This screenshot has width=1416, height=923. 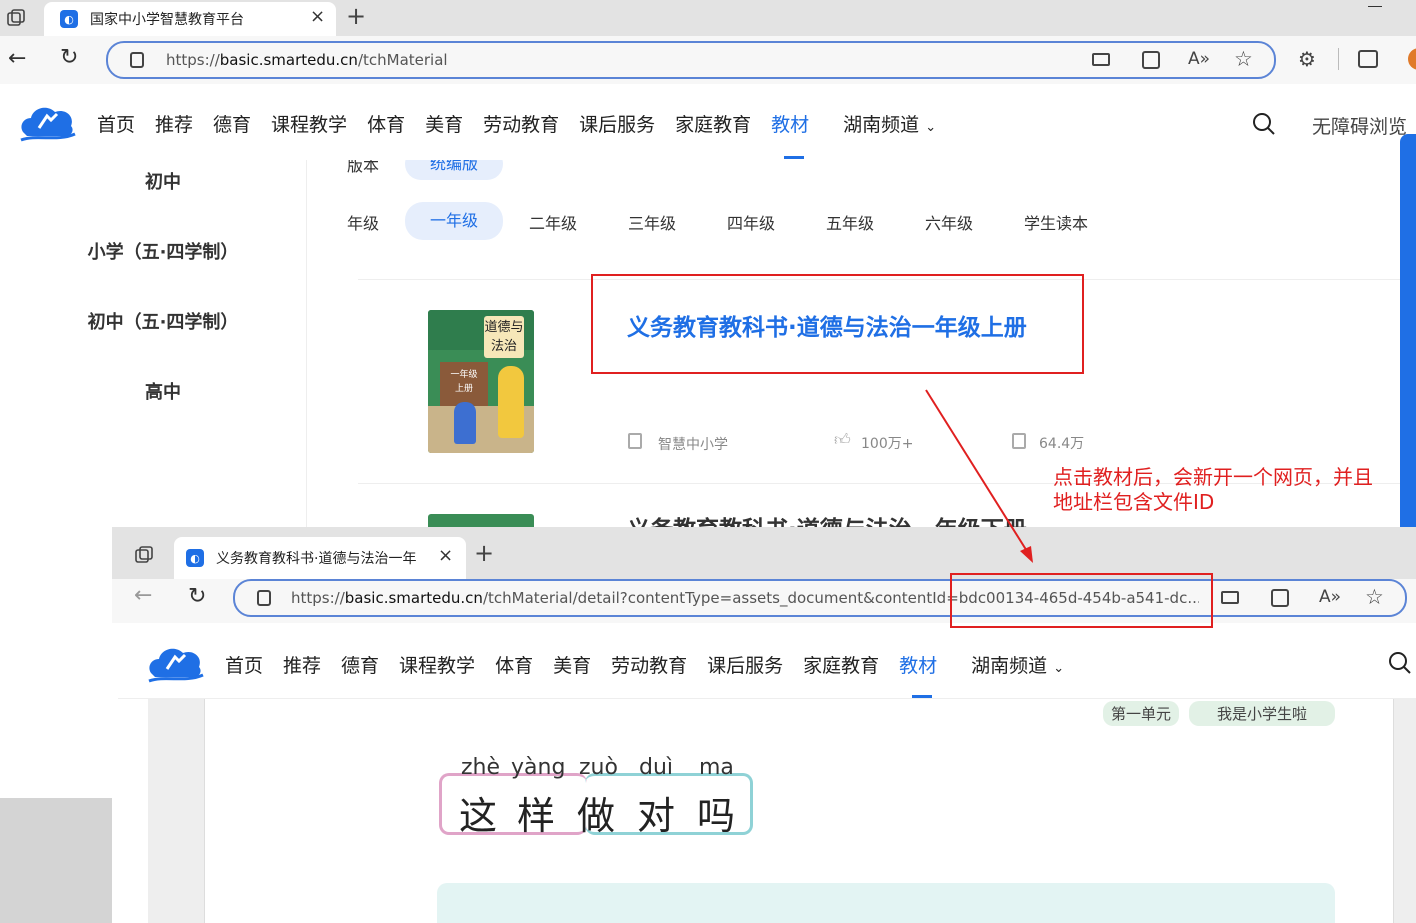 I want to click on title-char-2: 样, so click(x=536, y=816).